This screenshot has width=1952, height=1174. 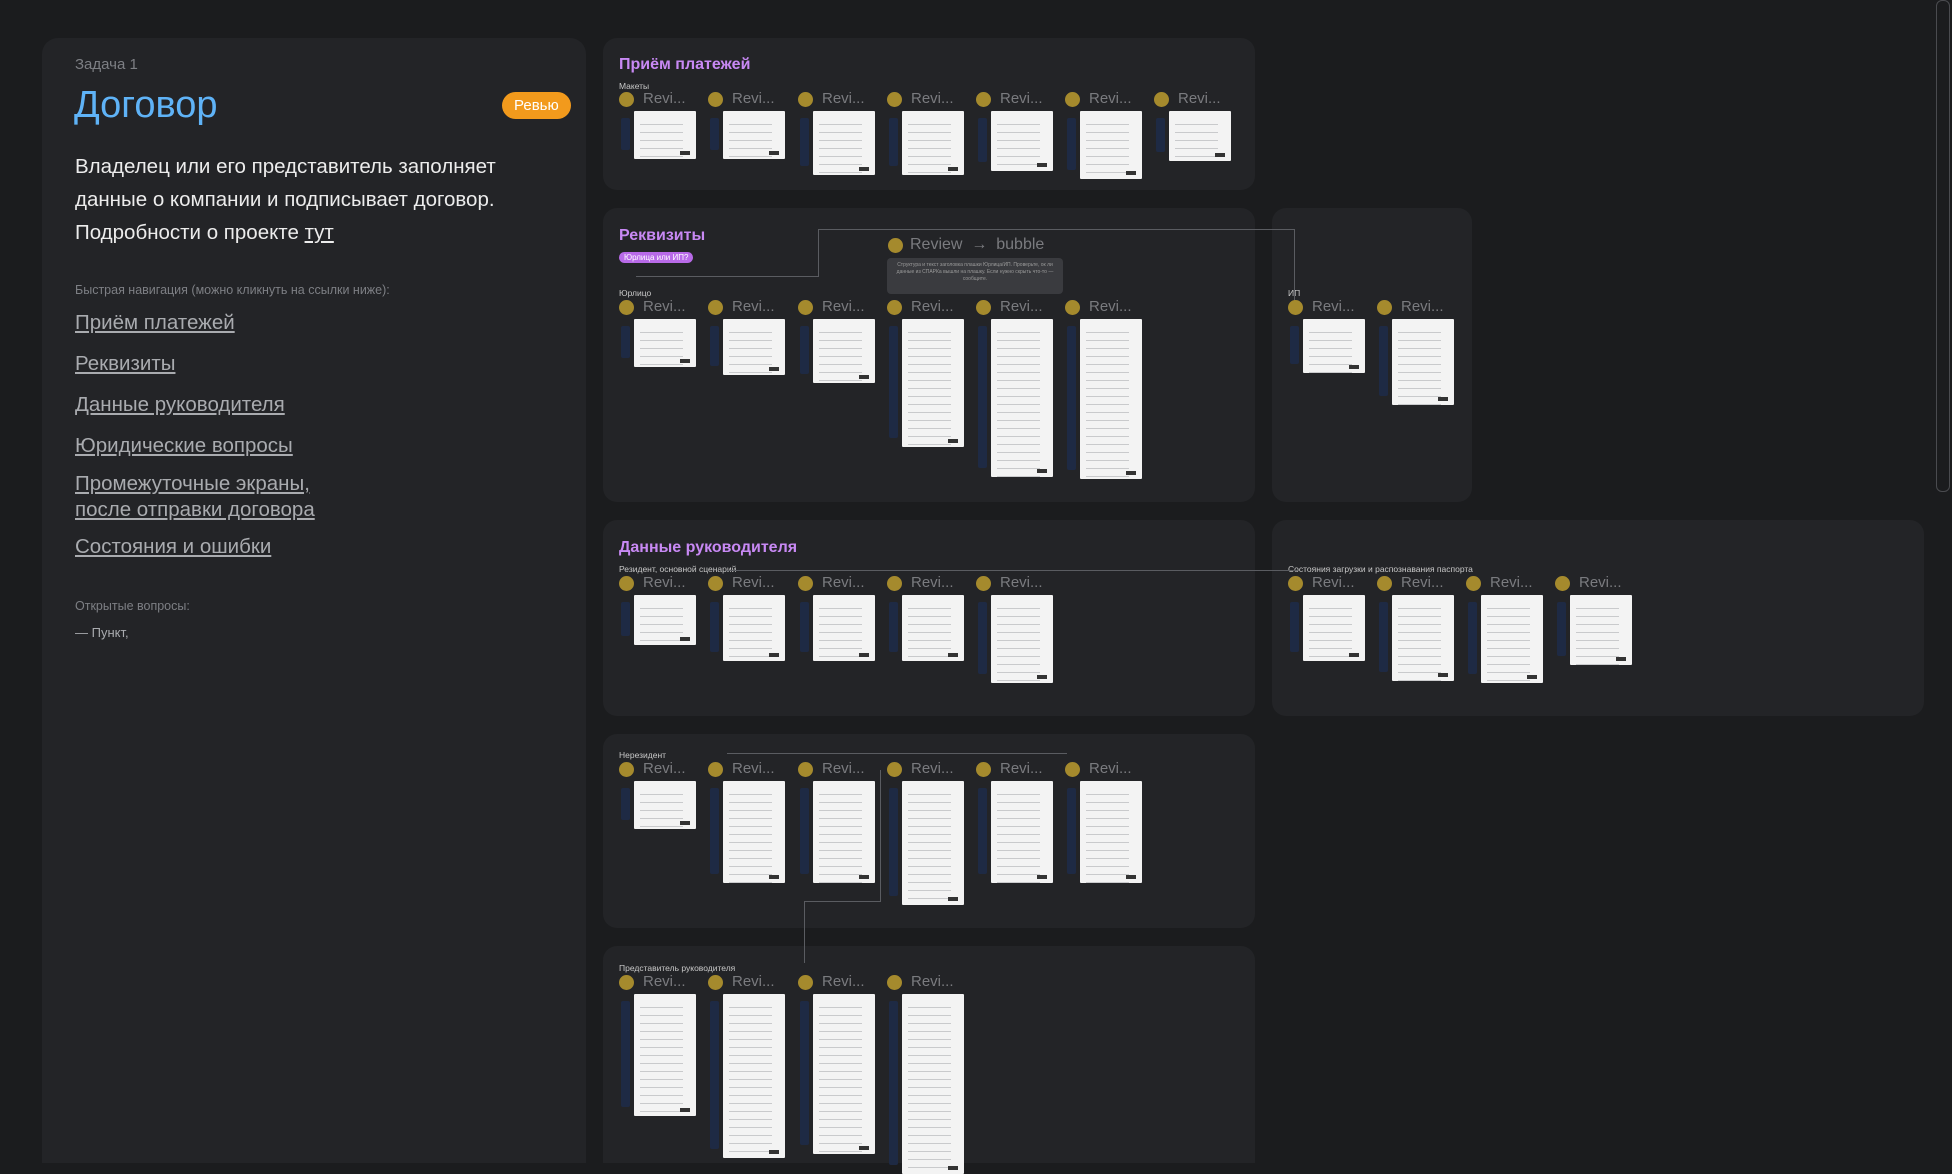 What do you see at coordinates (195, 510) in the screenshot?
I see `nav-link-after-submit: после отправки договора` at bounding box center [195, 510].